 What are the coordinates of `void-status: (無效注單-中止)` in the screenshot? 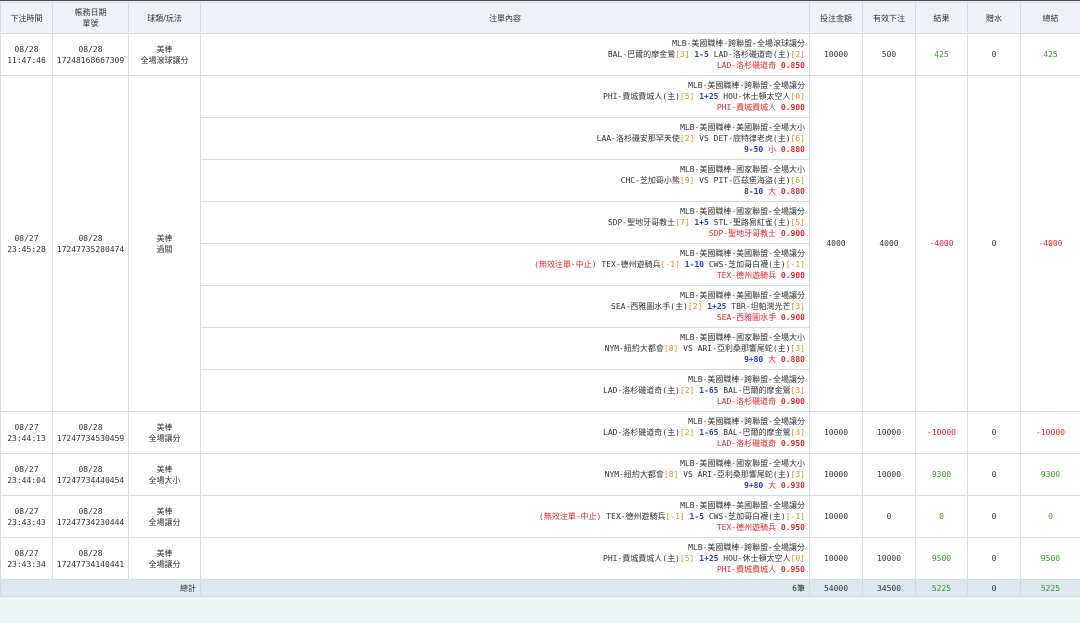 It's located at (565, 264).